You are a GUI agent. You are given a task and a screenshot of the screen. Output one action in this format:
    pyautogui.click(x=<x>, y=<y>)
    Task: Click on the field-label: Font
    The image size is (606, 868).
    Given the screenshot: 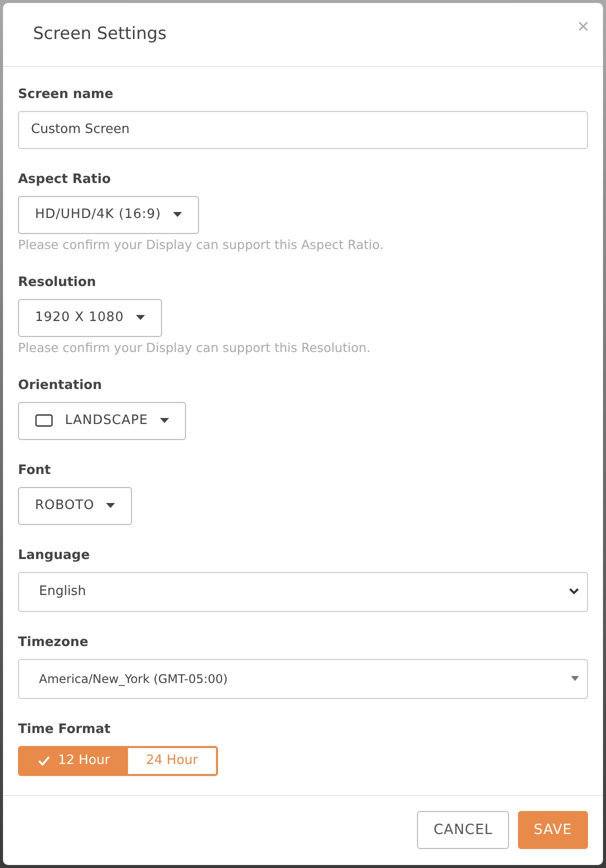 What is the action you would take?
    pyautogui.click(x=34, y=470)
    